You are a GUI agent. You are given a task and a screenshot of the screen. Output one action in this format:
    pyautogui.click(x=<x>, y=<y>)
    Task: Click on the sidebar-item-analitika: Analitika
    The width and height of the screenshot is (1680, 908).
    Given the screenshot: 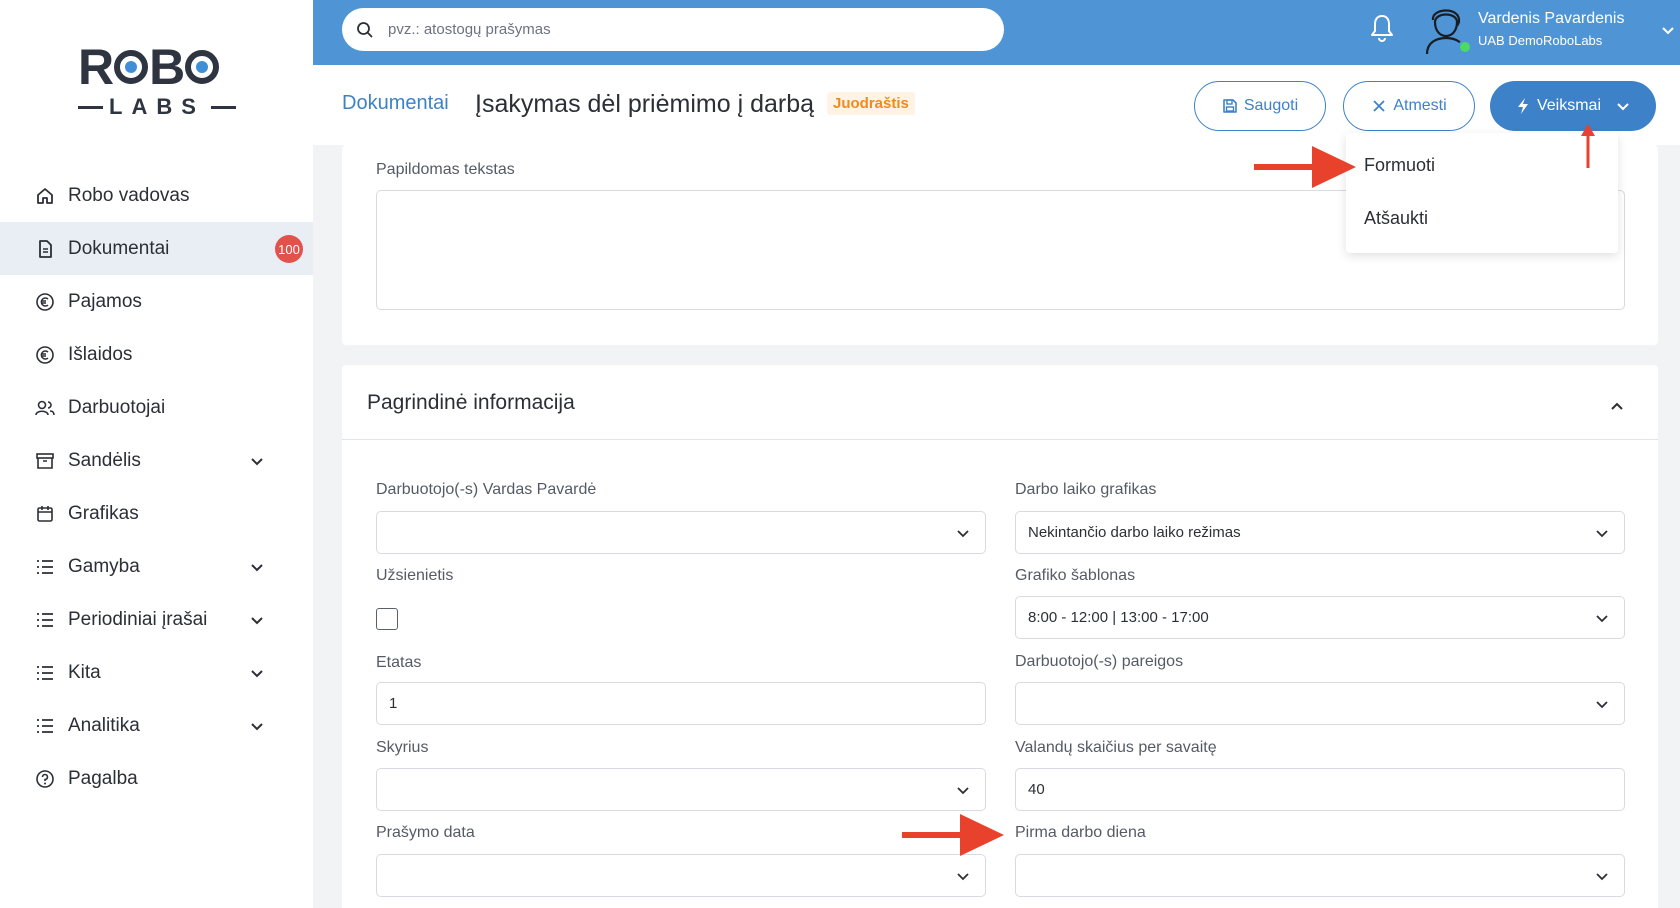 What is the action you would take?
    pyautogui.click(x=156, y=725)
    